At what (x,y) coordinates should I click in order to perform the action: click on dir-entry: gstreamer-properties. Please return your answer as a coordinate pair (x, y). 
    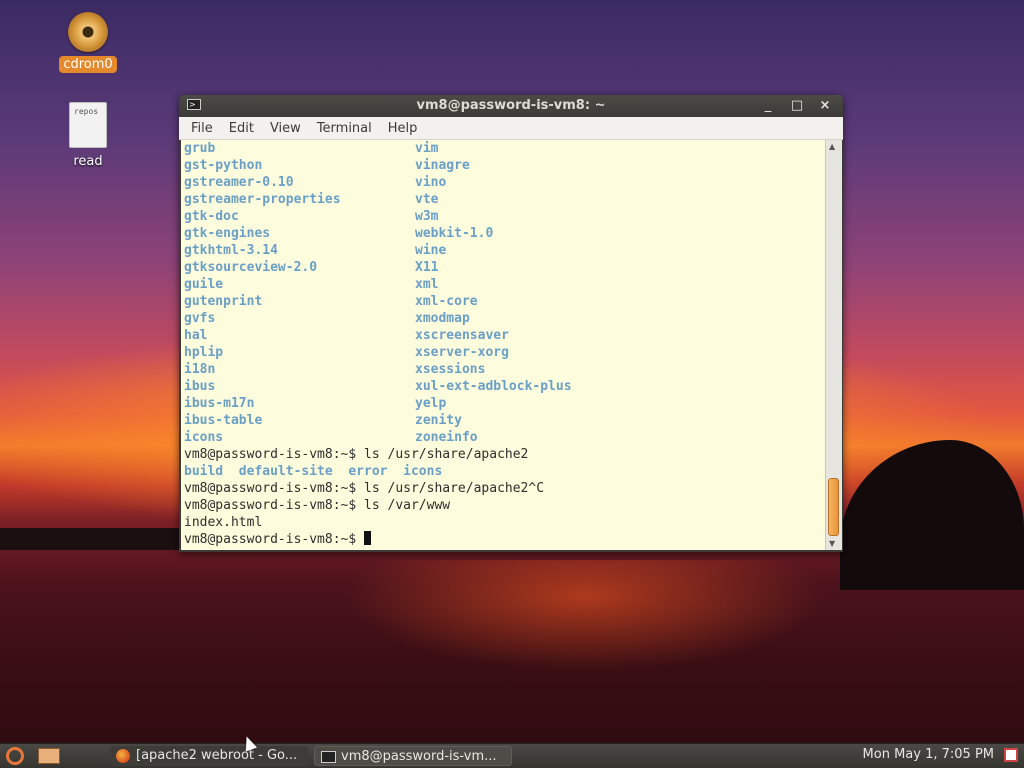
    Looking at the image, I should click on (262, 199).